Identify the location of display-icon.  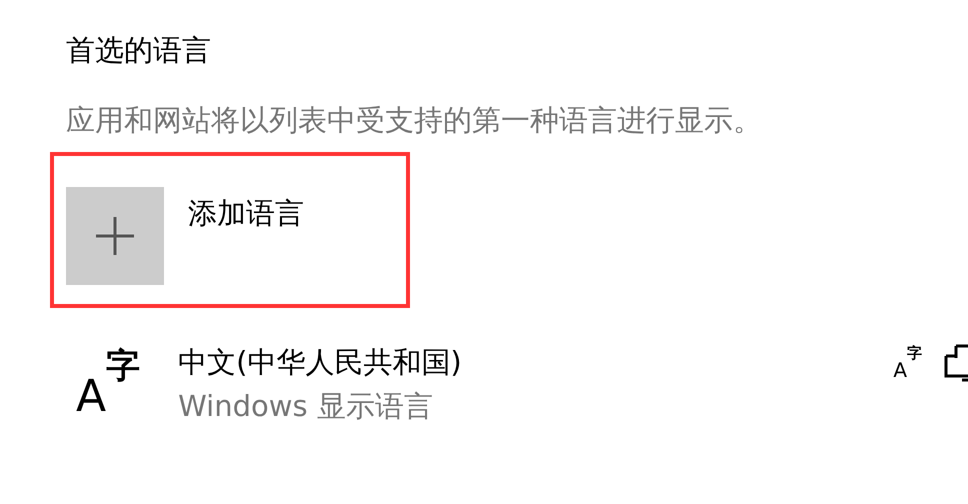
(956, 364).